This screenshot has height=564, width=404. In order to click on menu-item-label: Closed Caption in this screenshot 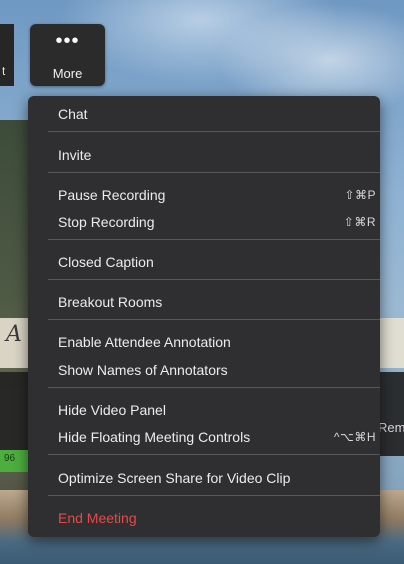, I will do `click(106, 262)`.